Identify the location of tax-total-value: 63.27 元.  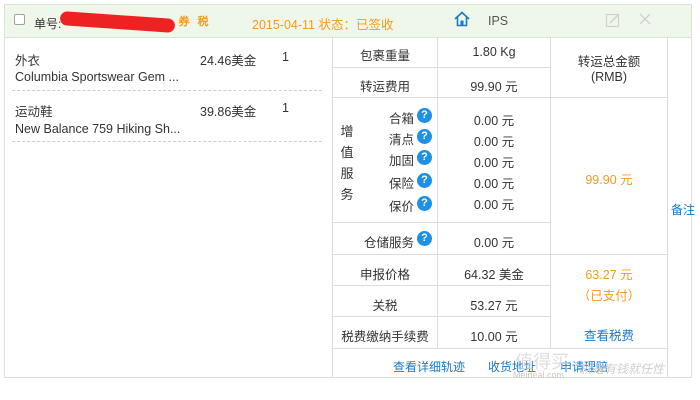
(609, 275).